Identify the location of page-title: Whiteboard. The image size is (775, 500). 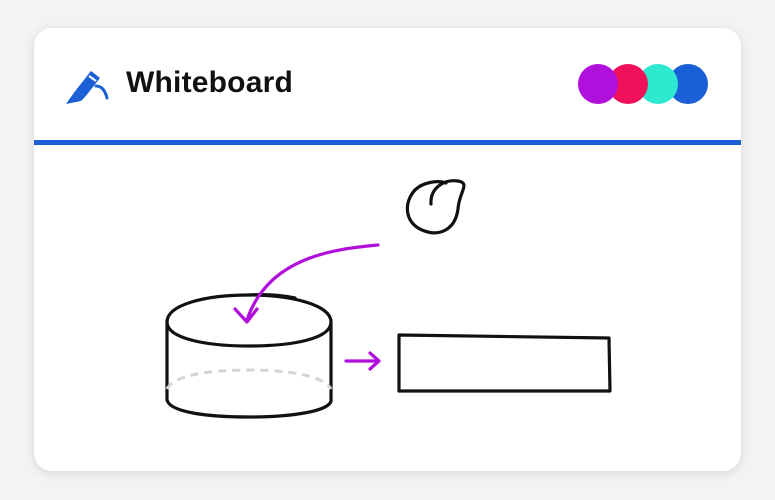
(209, 82).